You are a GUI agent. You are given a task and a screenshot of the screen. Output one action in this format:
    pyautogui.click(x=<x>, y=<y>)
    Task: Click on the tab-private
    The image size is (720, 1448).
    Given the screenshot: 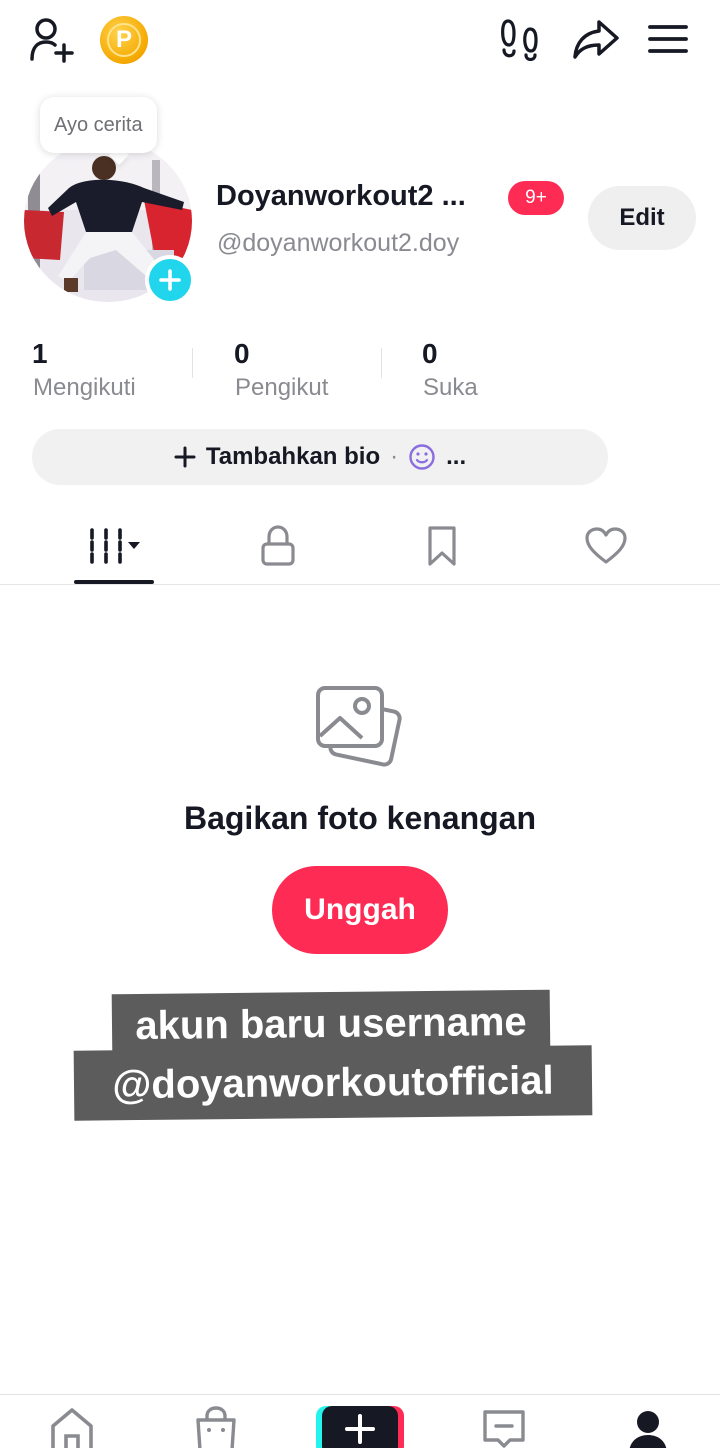 What is the action you would take?
    pyautogui.click(x=278, y=546)
    